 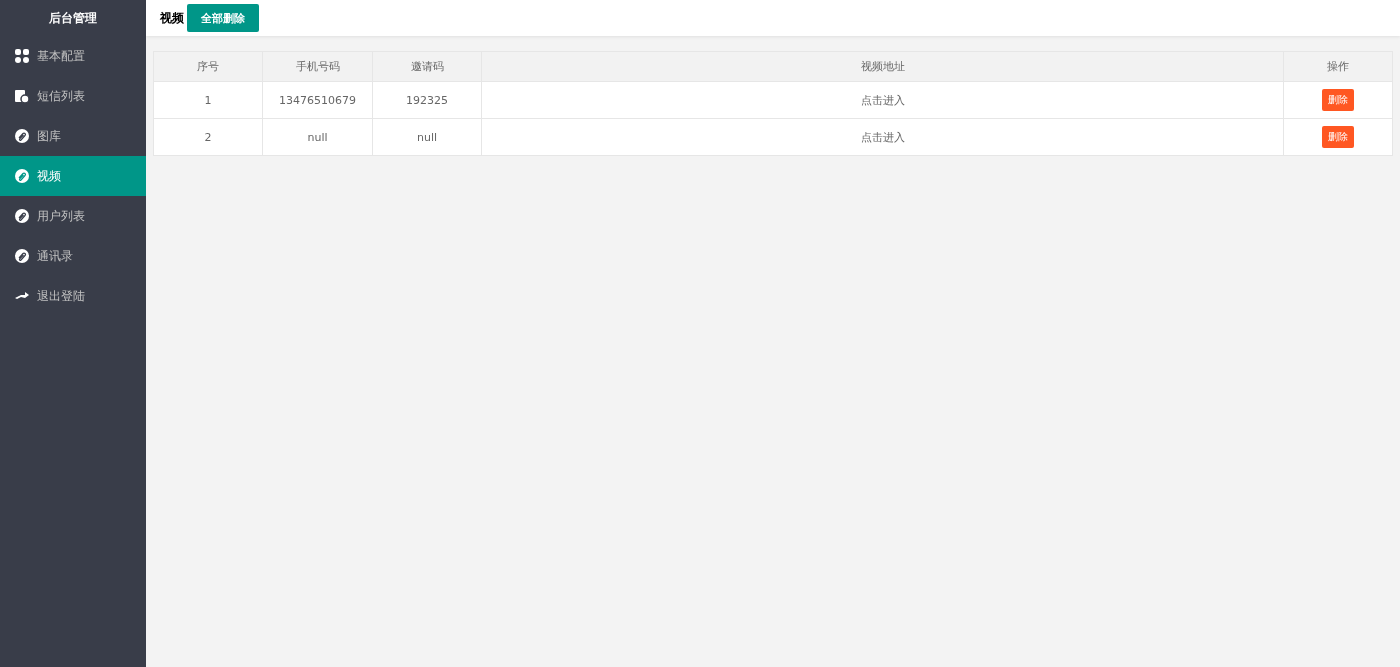 I want to click on column-header: 手机号码, so click(x=317, y=66).